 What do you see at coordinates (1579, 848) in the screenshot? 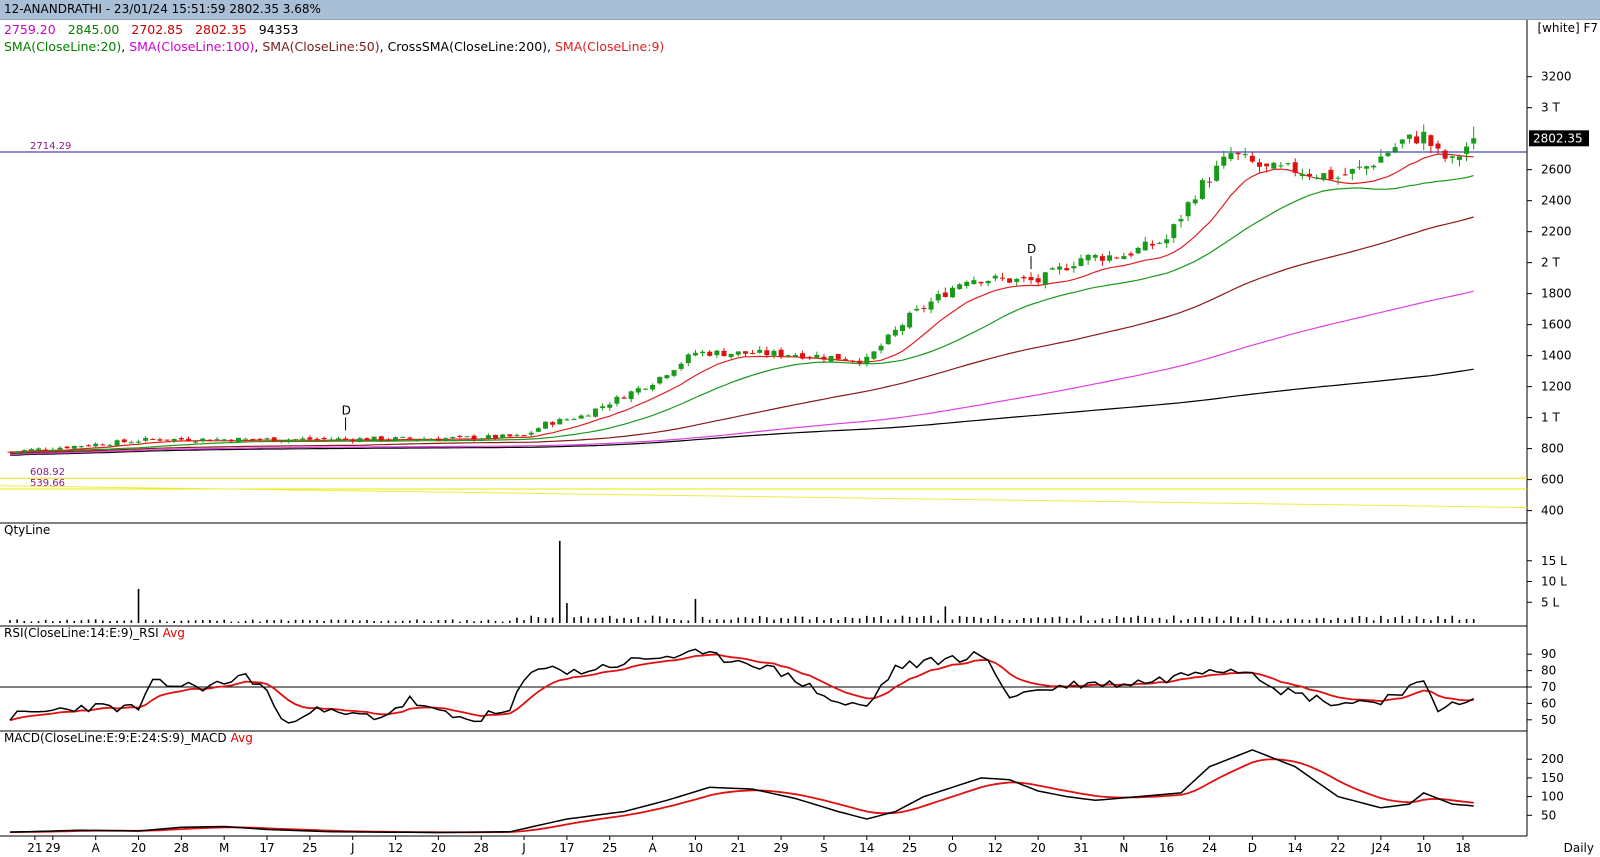
I see `period-label: Daily` at bounding box center [1579, 848].